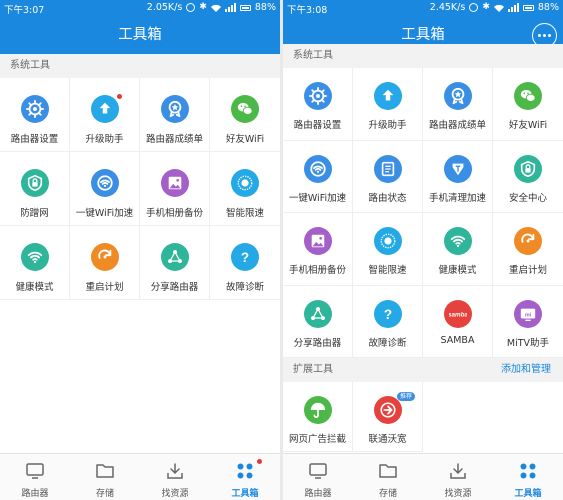 This screenshot has width=563, height=500. What do you see at coordinates (528, 241) in the screenshot?
I see `restart-icon` at bounding box center [528, 241].